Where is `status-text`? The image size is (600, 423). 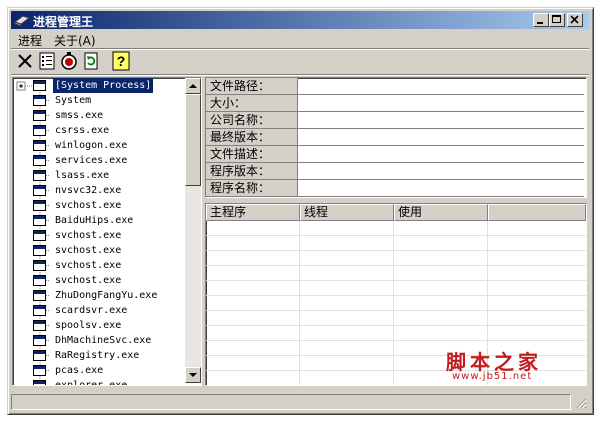
status-text is located at coordinates (291, 402).